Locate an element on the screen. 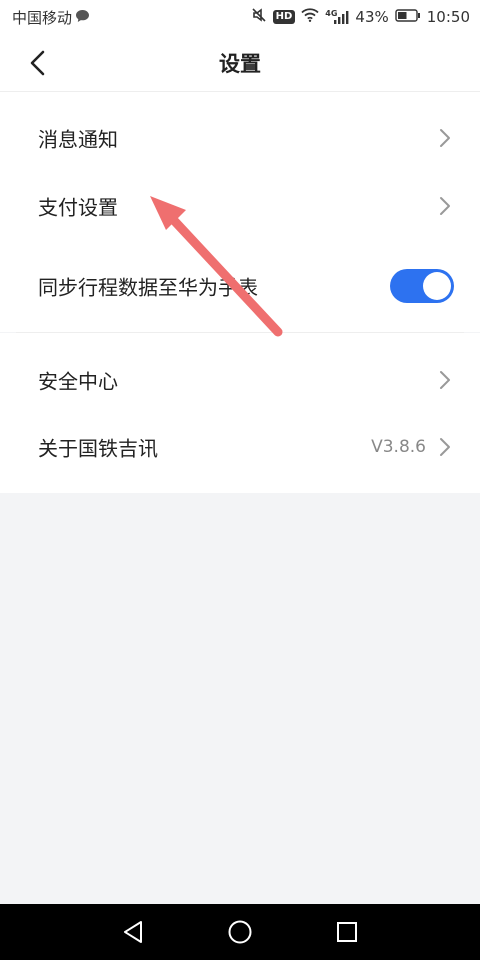 Image resolution: width=480 pixels, height=960 pixels. status-bar: 中国移动 HD 4G 43% 10:50 is located at coordinates (240, 17).